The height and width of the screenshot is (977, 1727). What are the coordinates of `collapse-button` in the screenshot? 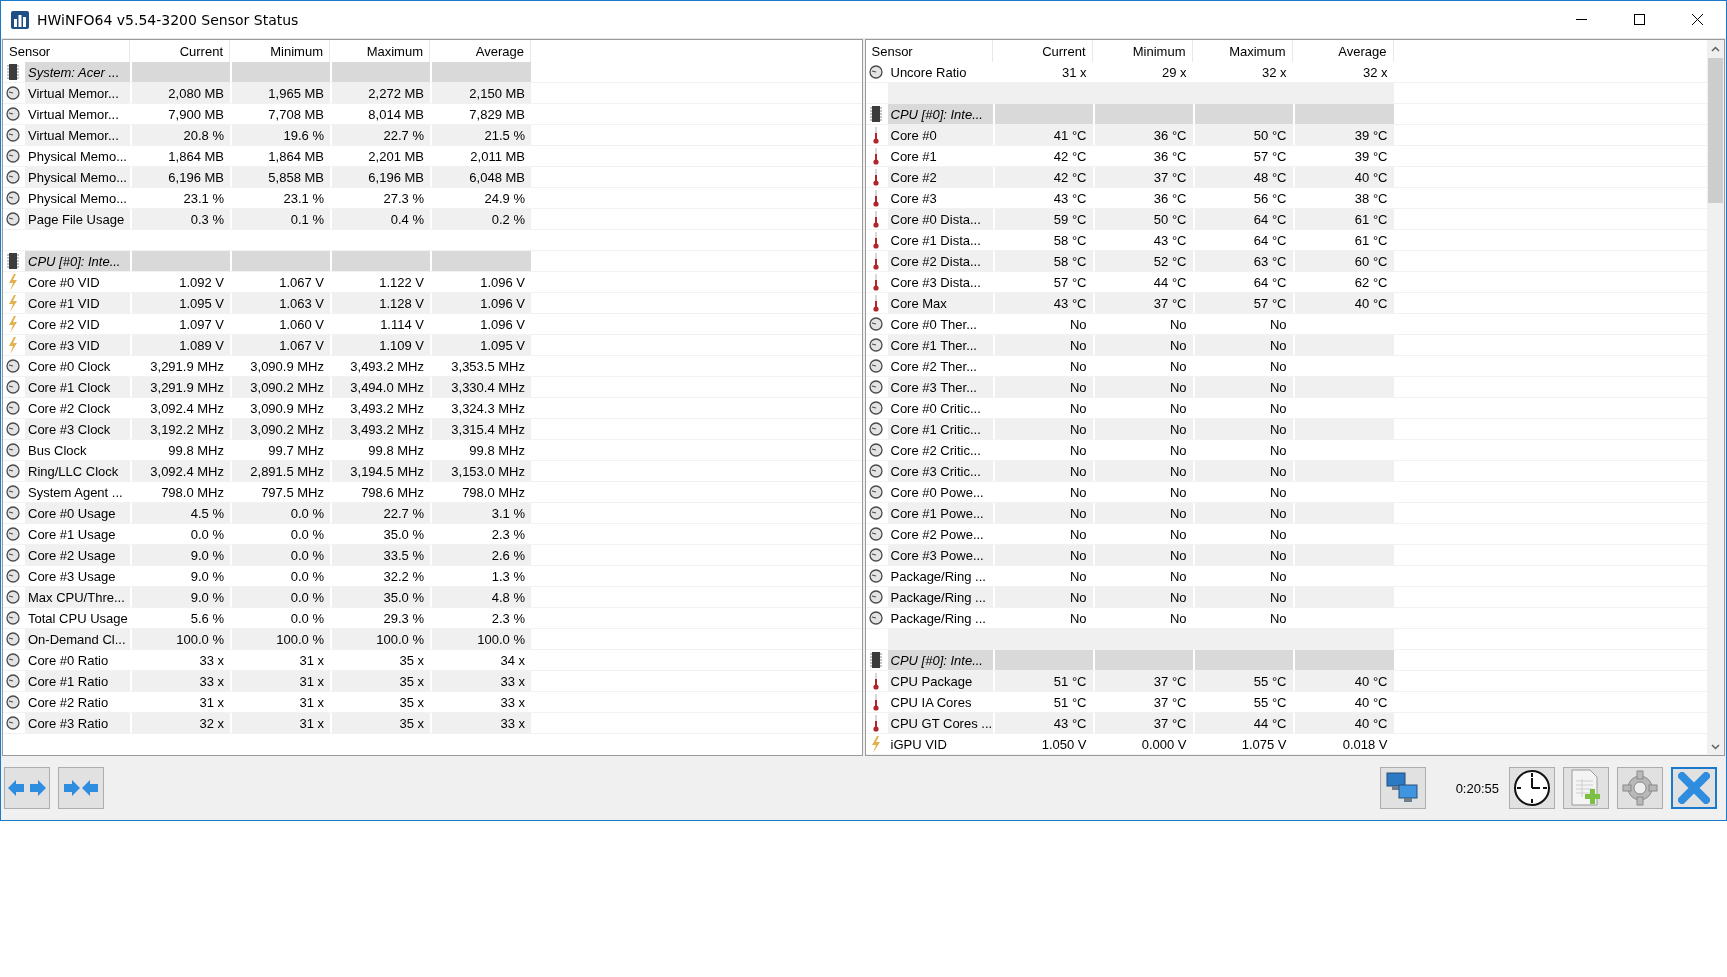 It's located at (81, 788).